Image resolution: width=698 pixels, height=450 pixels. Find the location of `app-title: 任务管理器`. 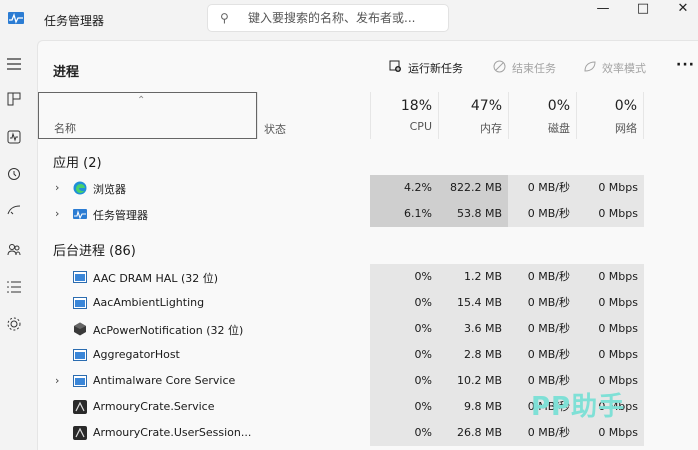

app-title: 任务管理器 is located at coordinates (74, 21).